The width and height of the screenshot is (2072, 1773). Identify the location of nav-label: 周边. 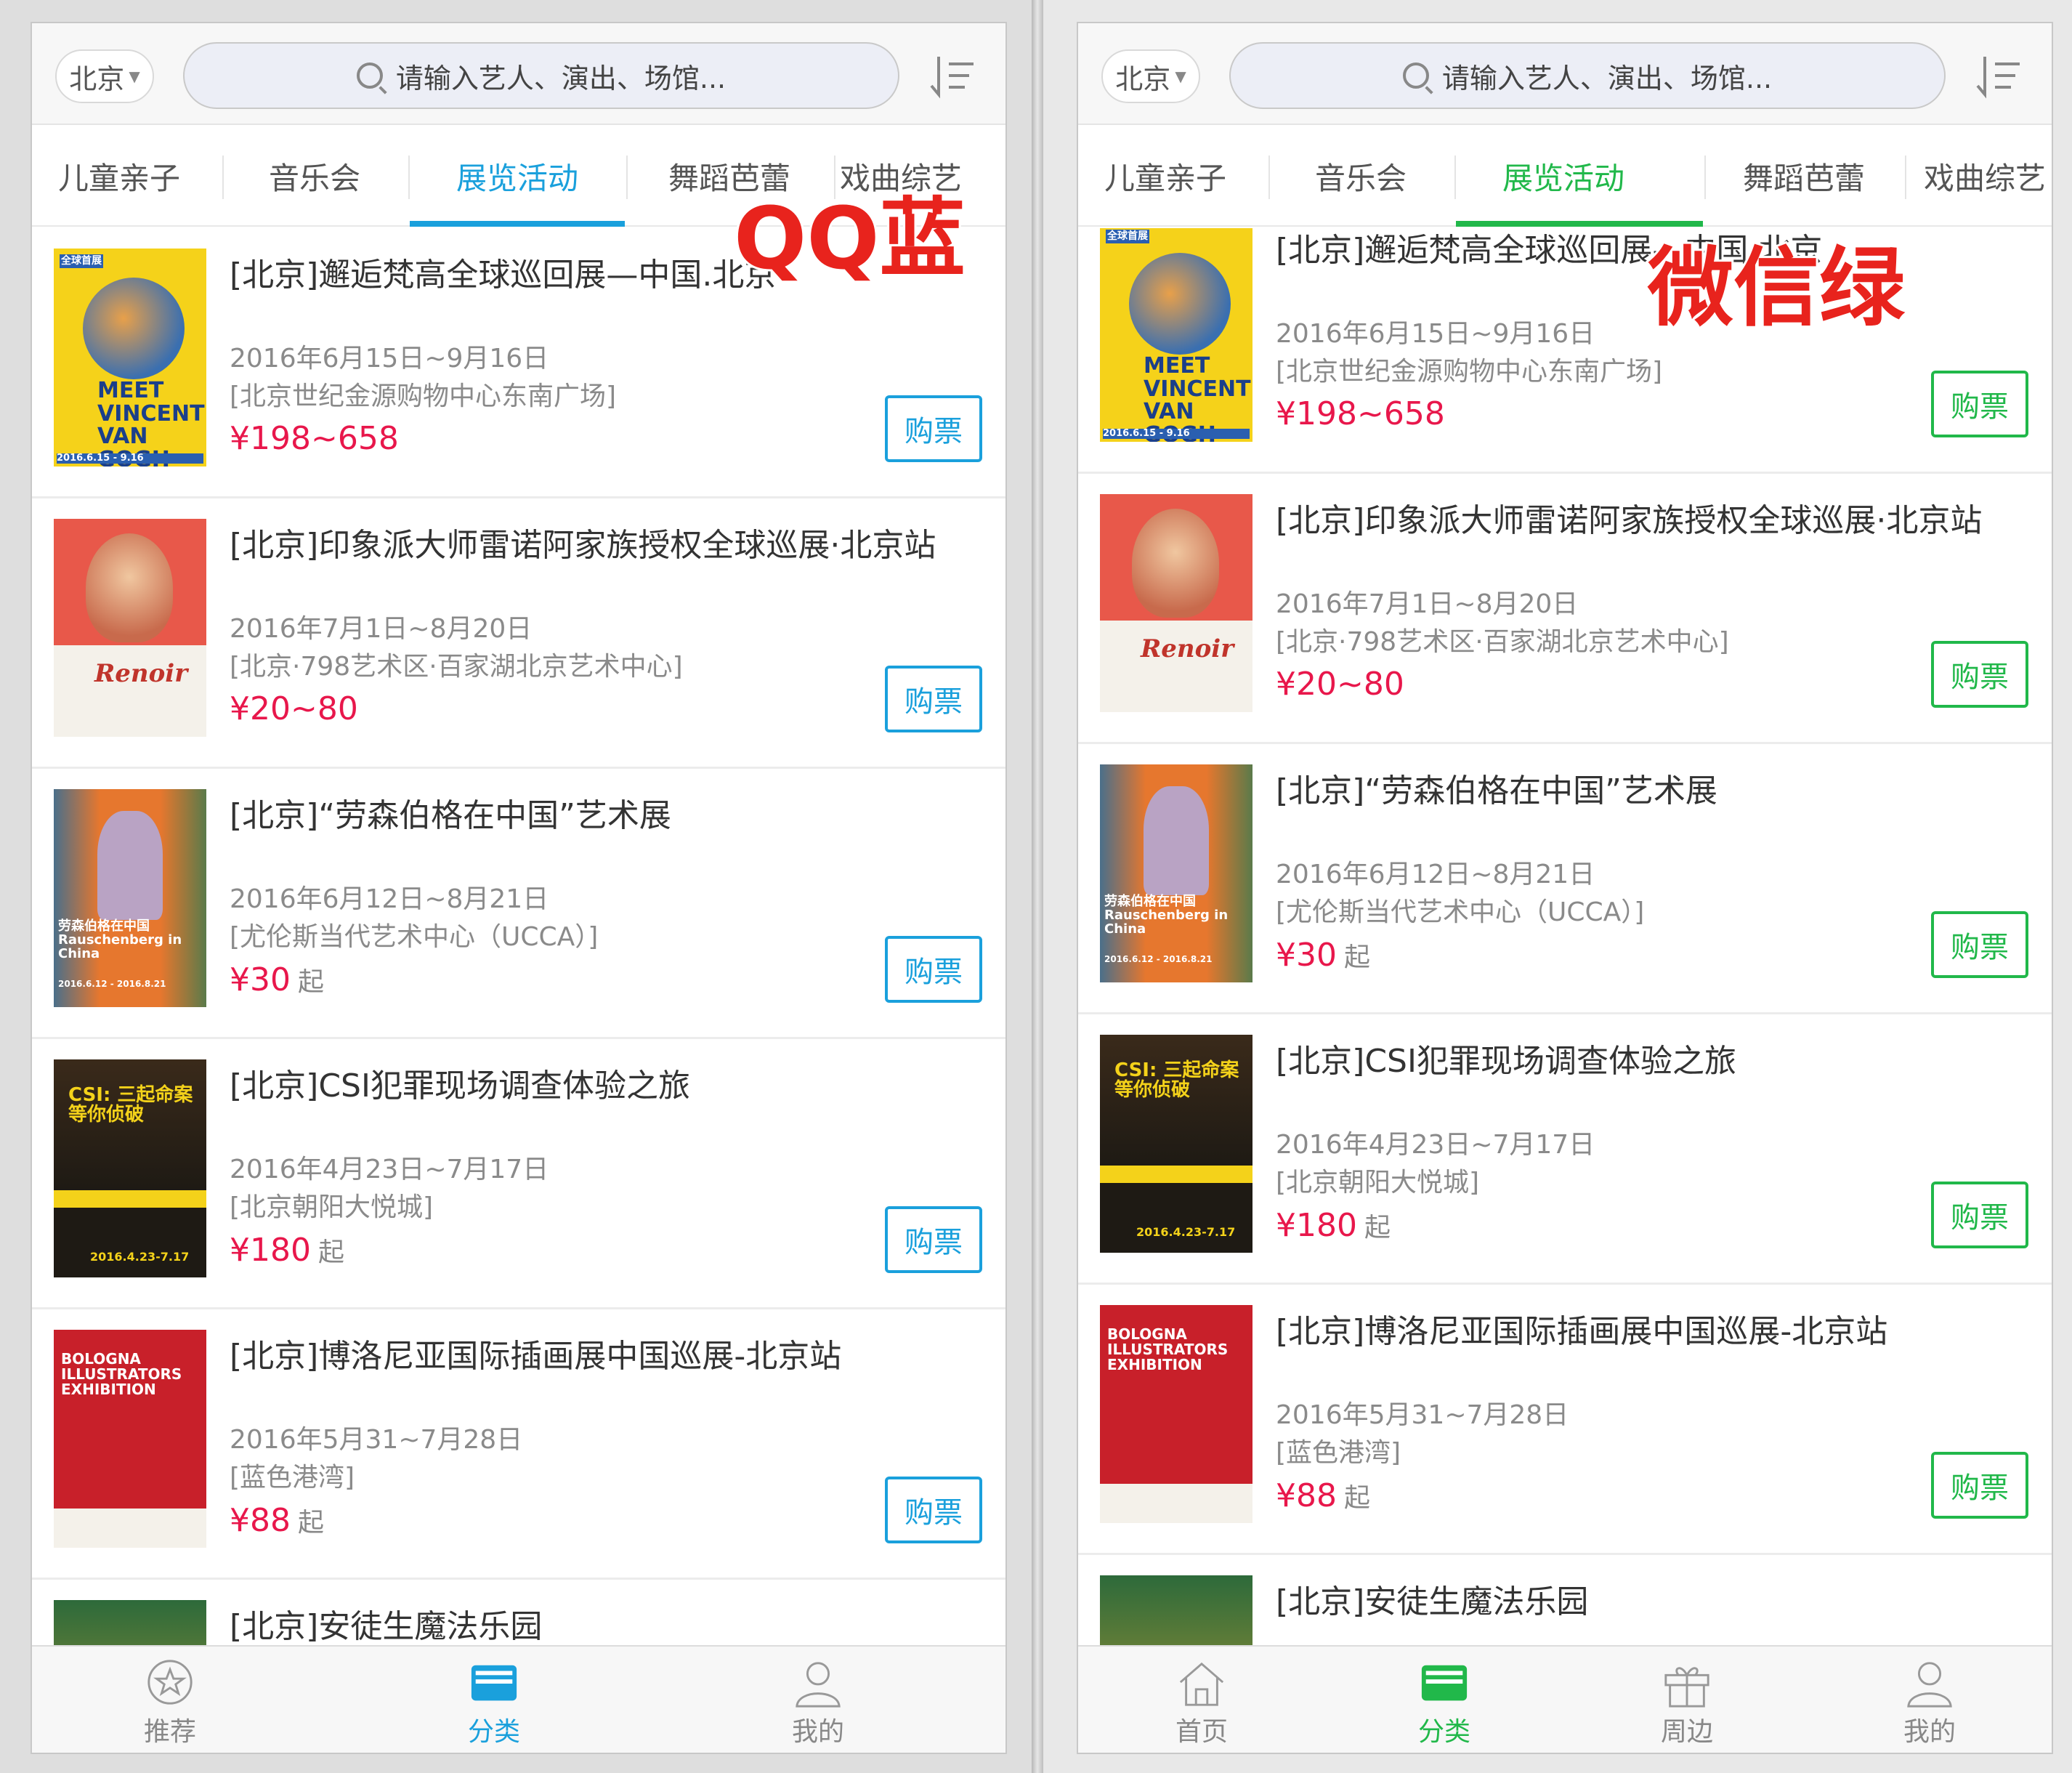
(1686, 1732).